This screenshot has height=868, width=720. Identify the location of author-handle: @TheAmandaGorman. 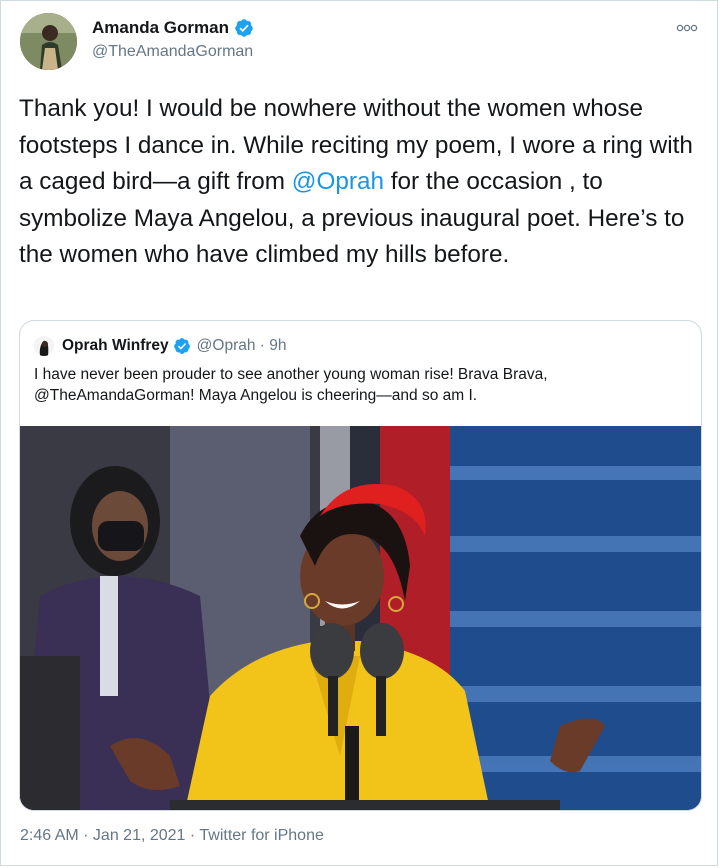
(173, 52).